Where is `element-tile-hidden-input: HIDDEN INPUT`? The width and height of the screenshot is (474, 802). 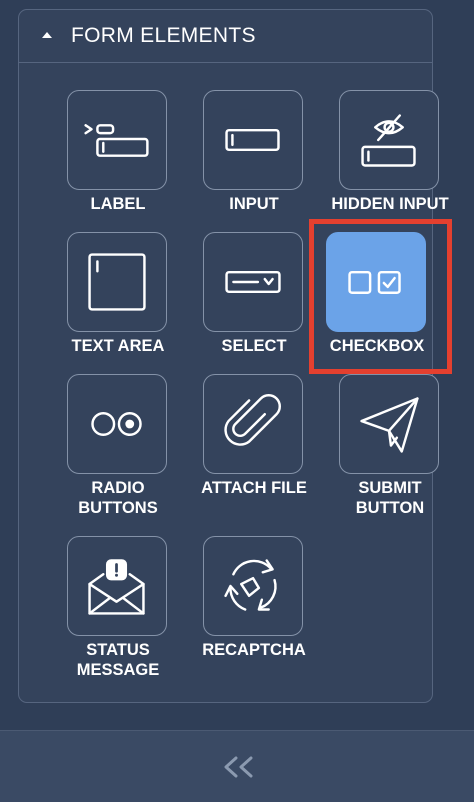
element-tile-hidden-input: HIDDEN INPUT is located at coordinates (390, 157).